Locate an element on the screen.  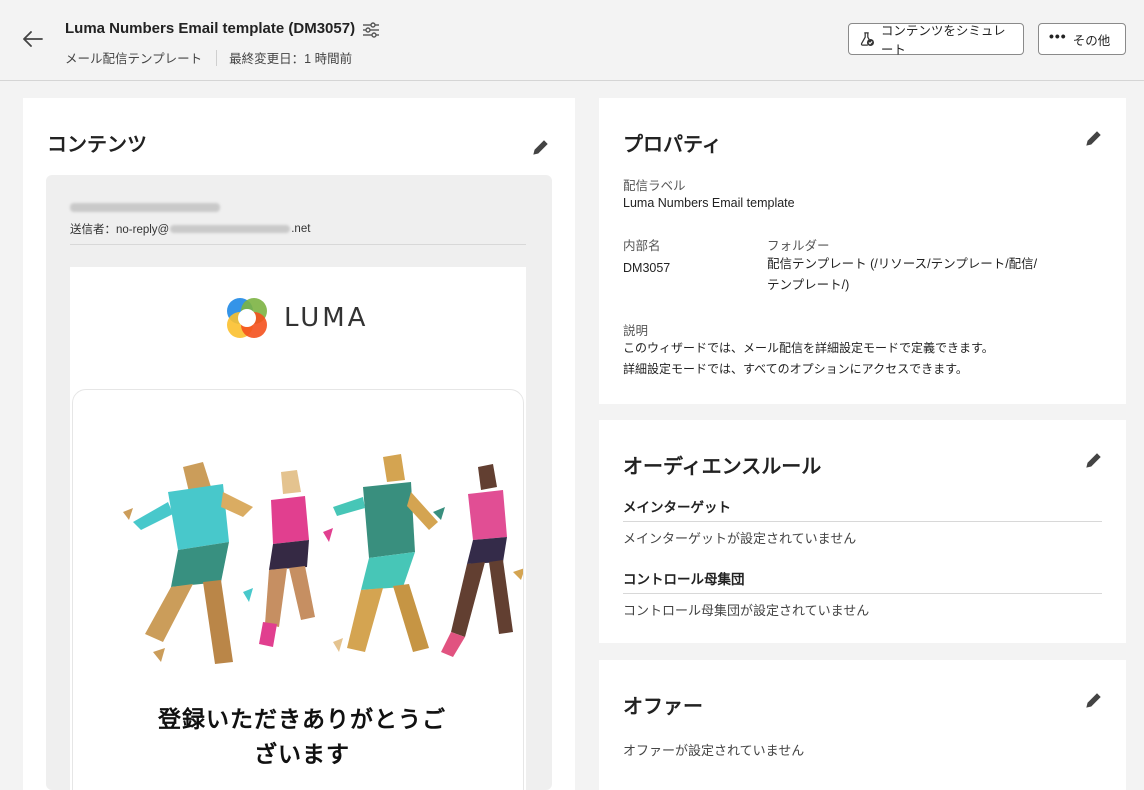
internal-name-heading: 内部名 is located at coordinates (642, 246).